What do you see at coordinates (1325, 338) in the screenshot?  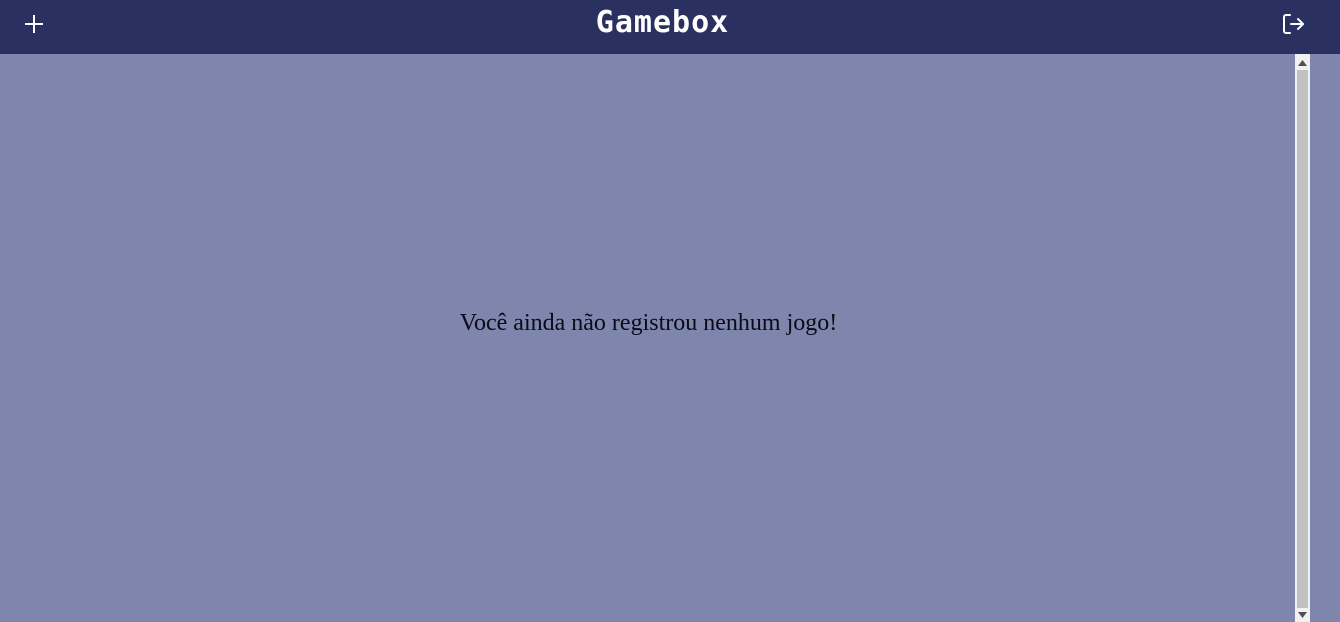 I see `page-margin` at bounding box center [1325, 338].